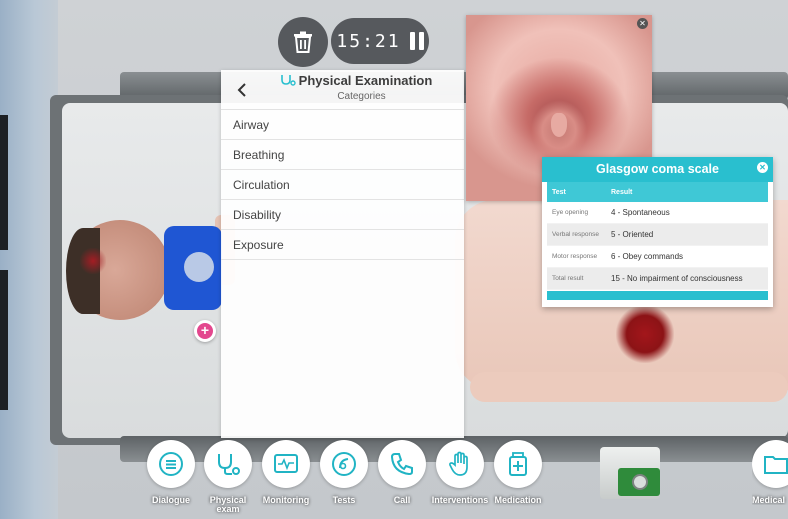 This screenshot has height=519, width=788. I want to click on toolbar-monitoring-circle, so click(286, 464).